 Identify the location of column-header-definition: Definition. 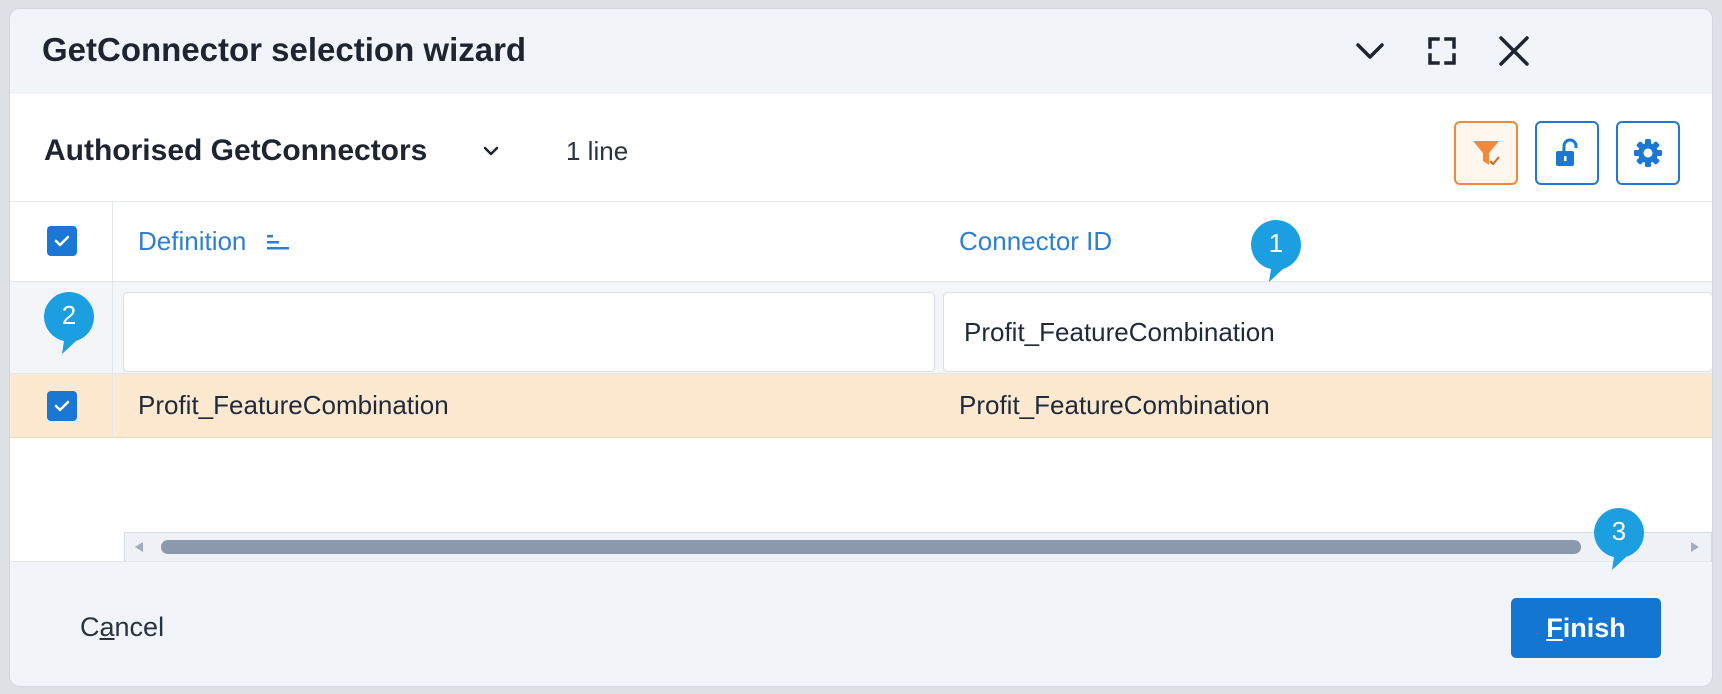
(214, 241).